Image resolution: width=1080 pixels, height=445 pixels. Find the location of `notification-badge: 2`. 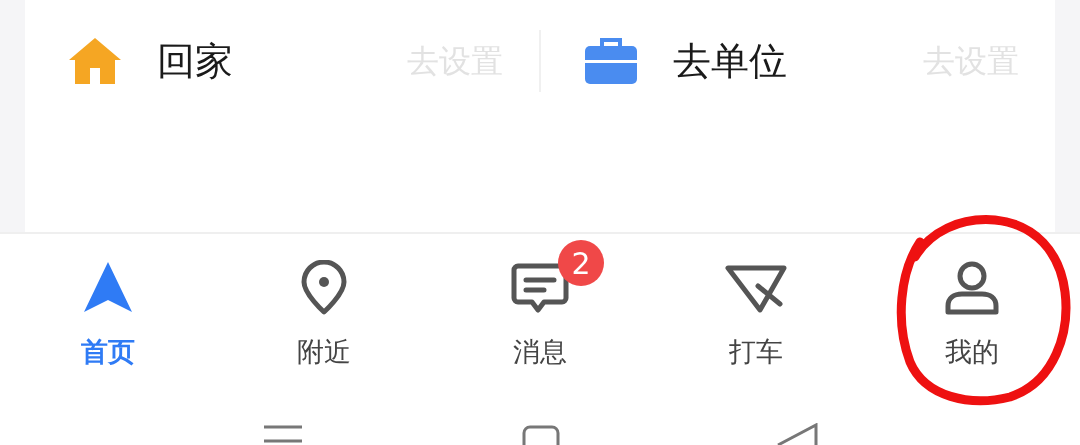

notification-badge: 2 is located at coordinates (581, 263).